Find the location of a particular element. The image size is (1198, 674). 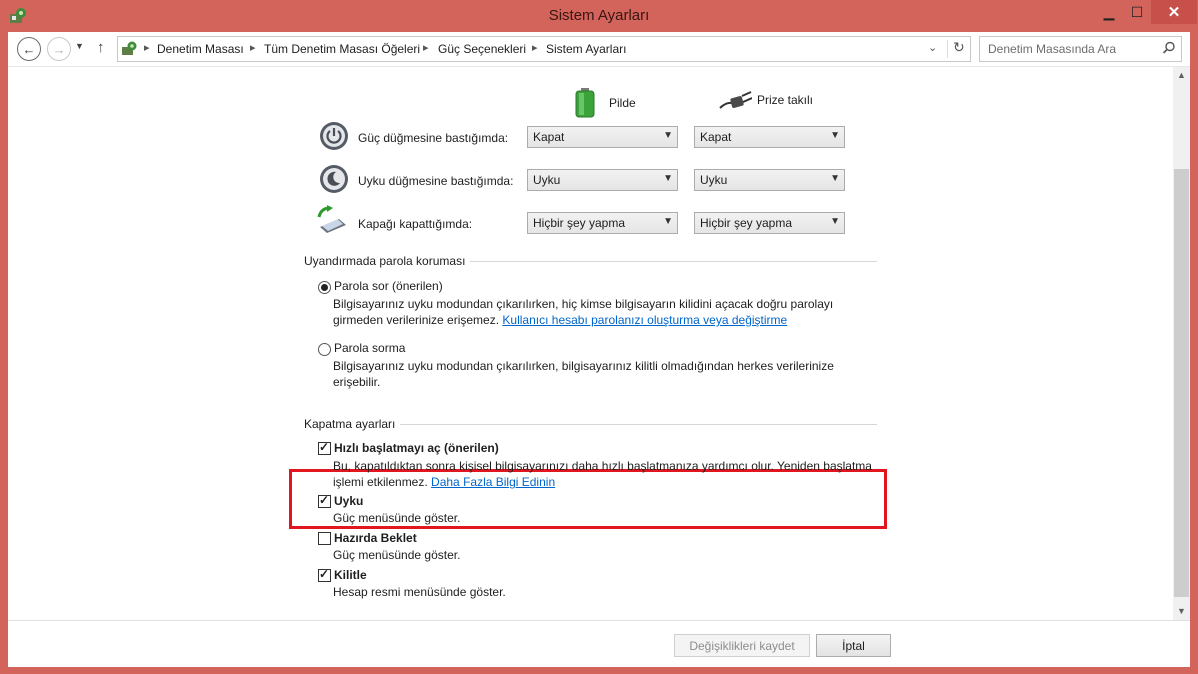

minimize-button: ▁ is located at coordinates (1109, 12).